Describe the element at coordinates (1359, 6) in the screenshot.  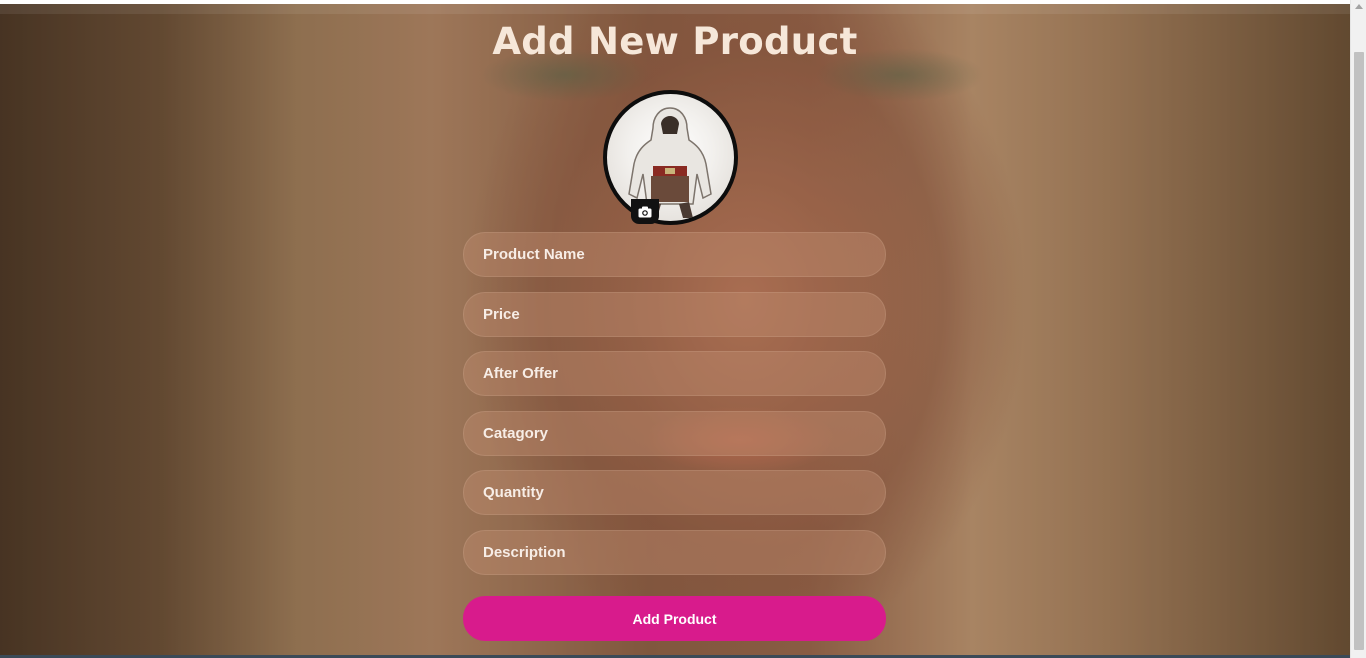
I see `scroll-up-arrow-icon` at that location.